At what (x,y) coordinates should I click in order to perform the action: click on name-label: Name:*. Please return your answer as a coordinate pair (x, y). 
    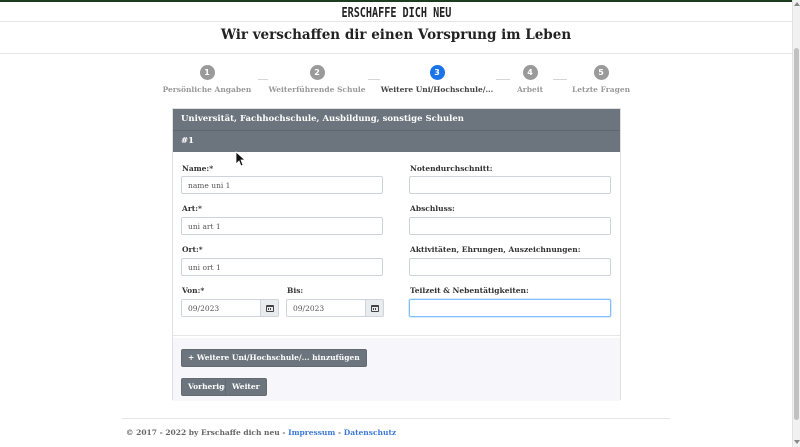
    Looking at the image, I should click on (198, 168).